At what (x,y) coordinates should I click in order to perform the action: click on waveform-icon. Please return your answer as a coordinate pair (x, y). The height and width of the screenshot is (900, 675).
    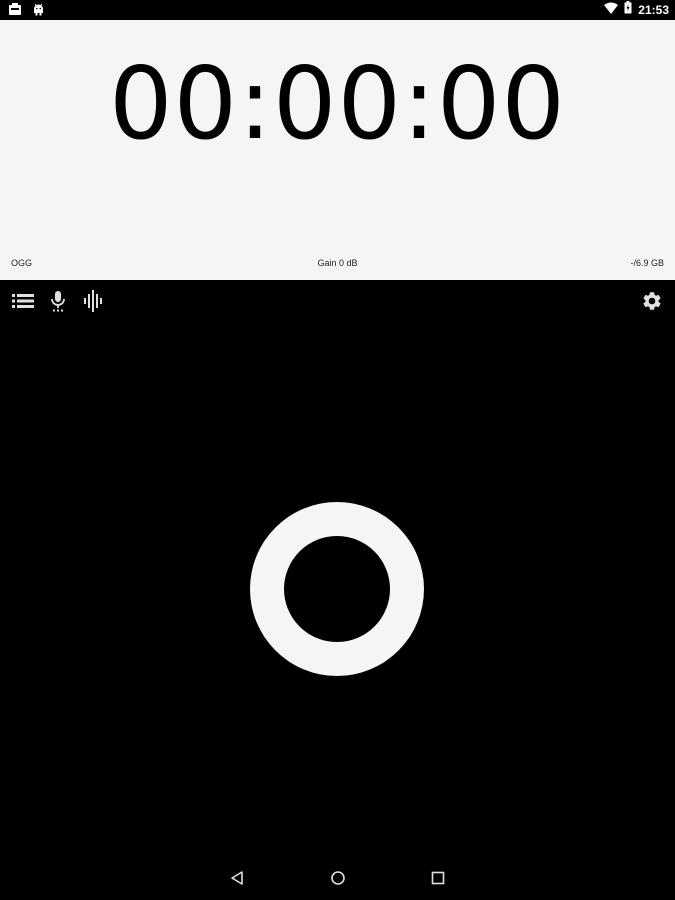
    Looking at the image, I should click on (93, 303).